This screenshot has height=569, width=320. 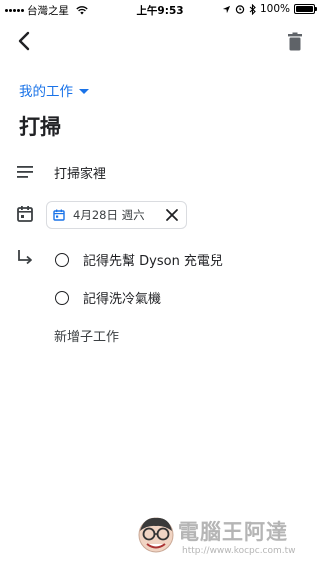 What do you see at coordinates (233, 532) in the screenshot?
I see `watermark-title: 電腦王阿達` at bounding box center [233, 532].